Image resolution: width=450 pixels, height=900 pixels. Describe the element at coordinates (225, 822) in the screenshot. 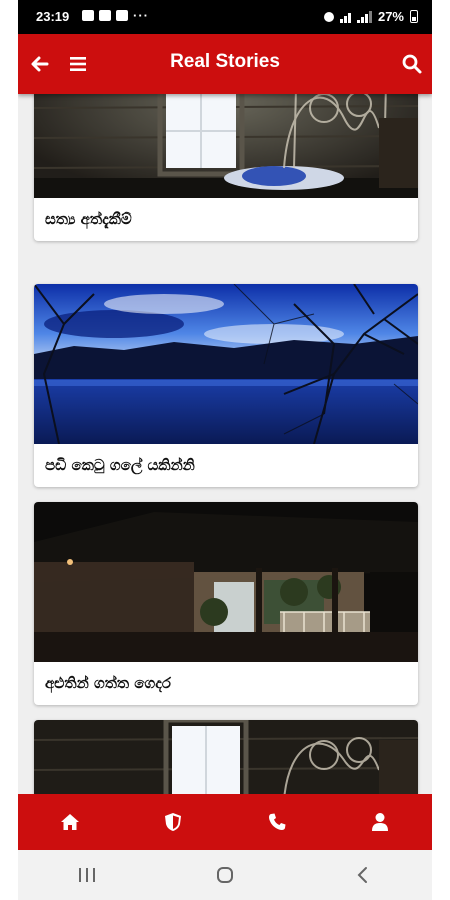

I see `bottom-navigation` at that location.